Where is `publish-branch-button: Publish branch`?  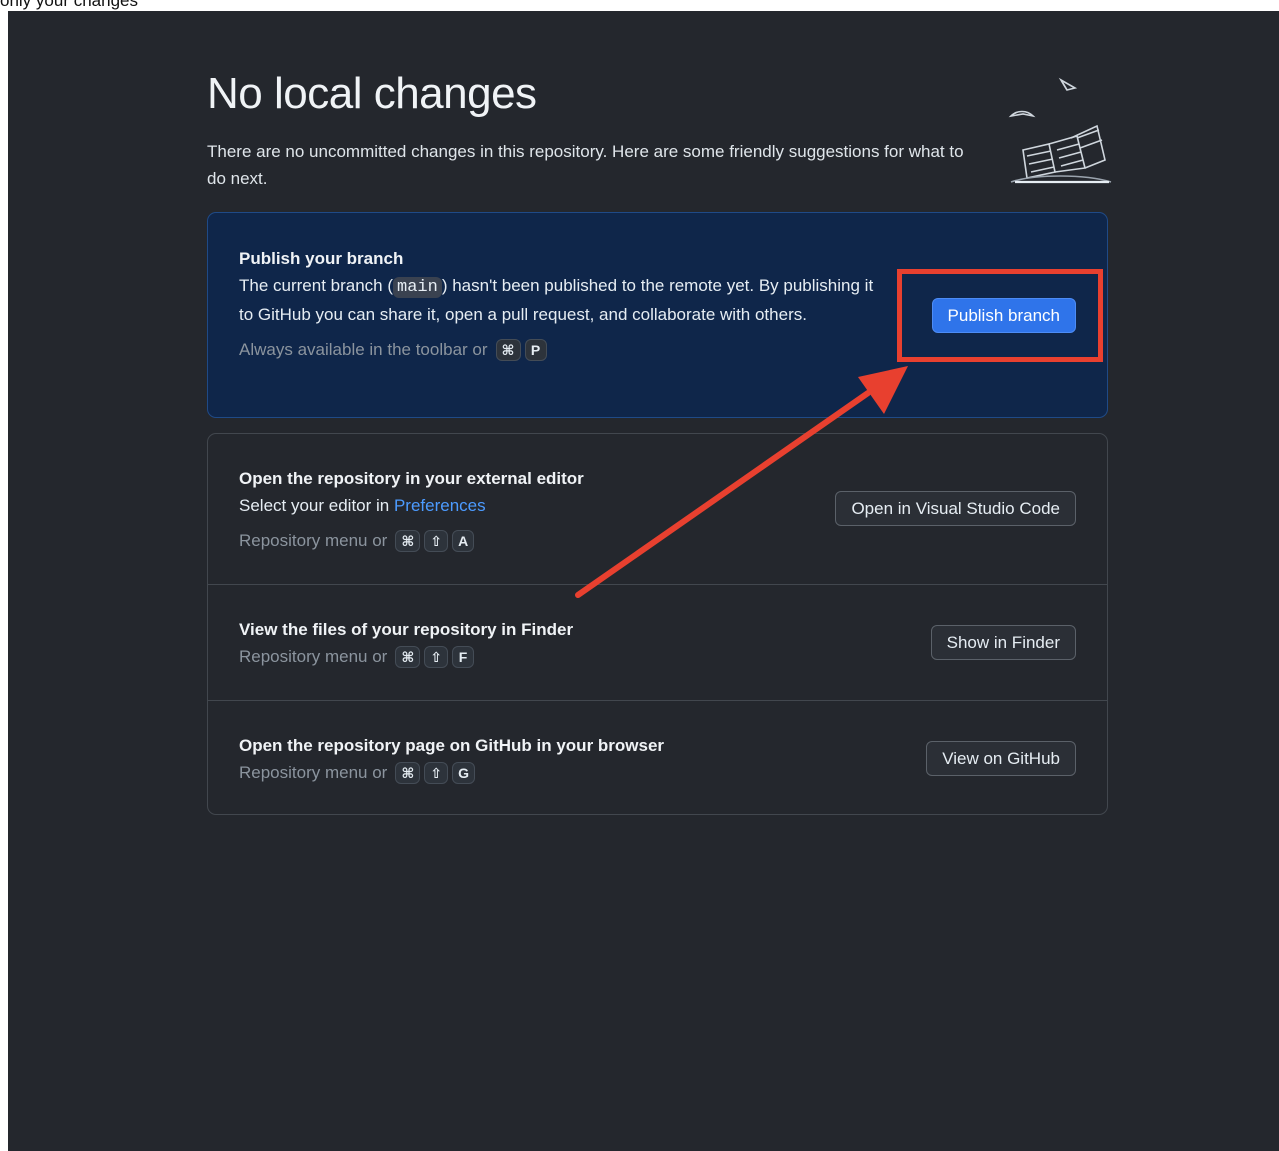
publish-branch-button: Publish branch is located at coordinates (1003, 315).